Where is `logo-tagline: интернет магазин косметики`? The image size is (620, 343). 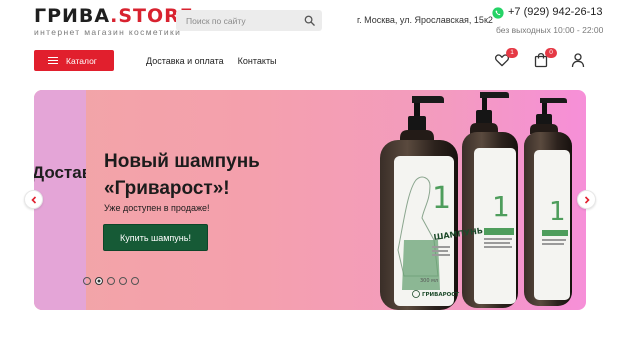 logo-tagline: интернет магазин косметики is located at coordinates (108, 32).